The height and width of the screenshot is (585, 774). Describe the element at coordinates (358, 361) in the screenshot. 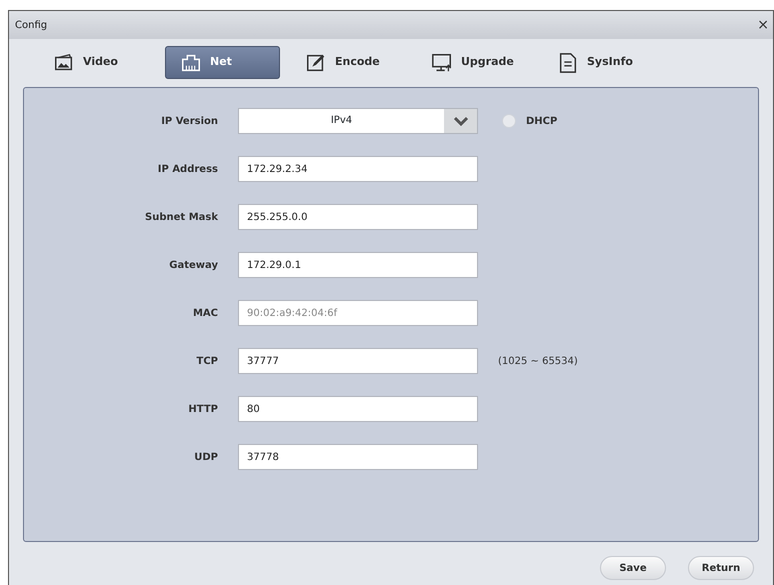

I see `input-field: 37777` at that location.